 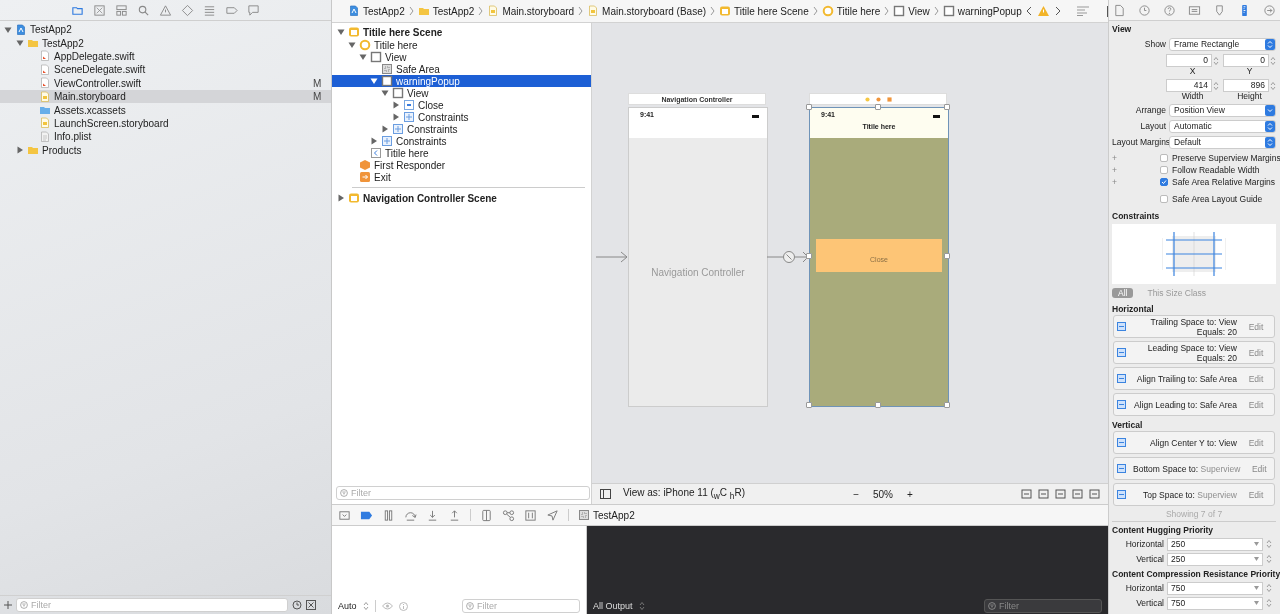 I want to click on outline-item: warningPopup, so click(x=461, y=81).